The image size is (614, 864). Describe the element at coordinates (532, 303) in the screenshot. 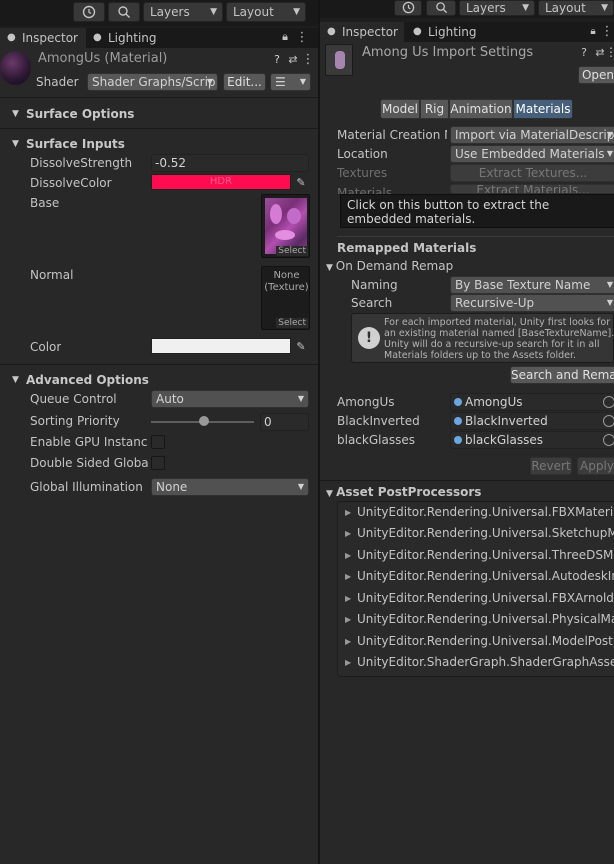

I see `search-dropdown: Recursive-Up ▼` at that location.